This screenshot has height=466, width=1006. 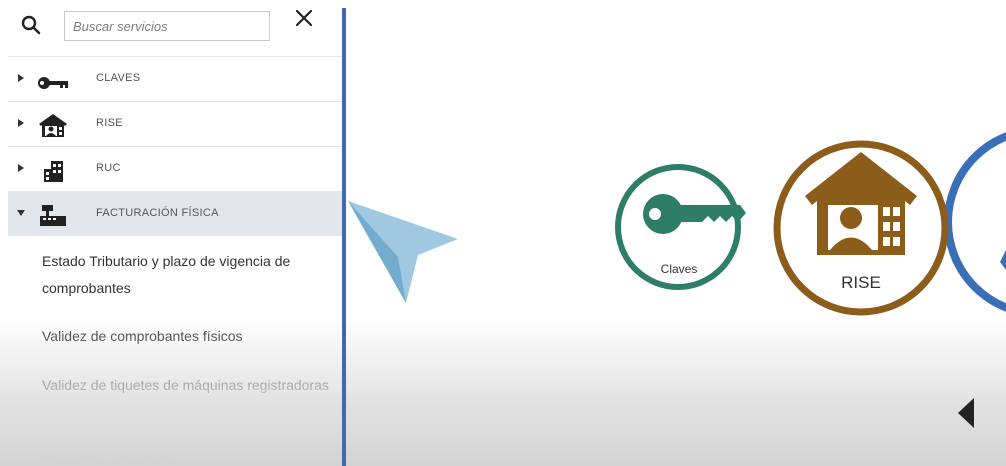 What do you see at coordinates (53, 215) in the screenshot?
I see `cash-register-icon` at bounding box center [53, 215].